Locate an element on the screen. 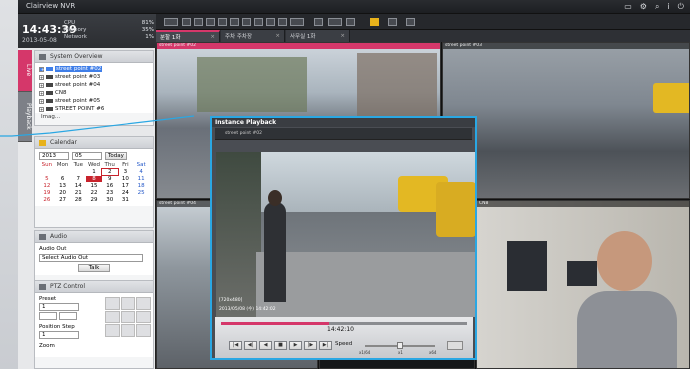  layout-36-button is located at coordinates (282, 22).